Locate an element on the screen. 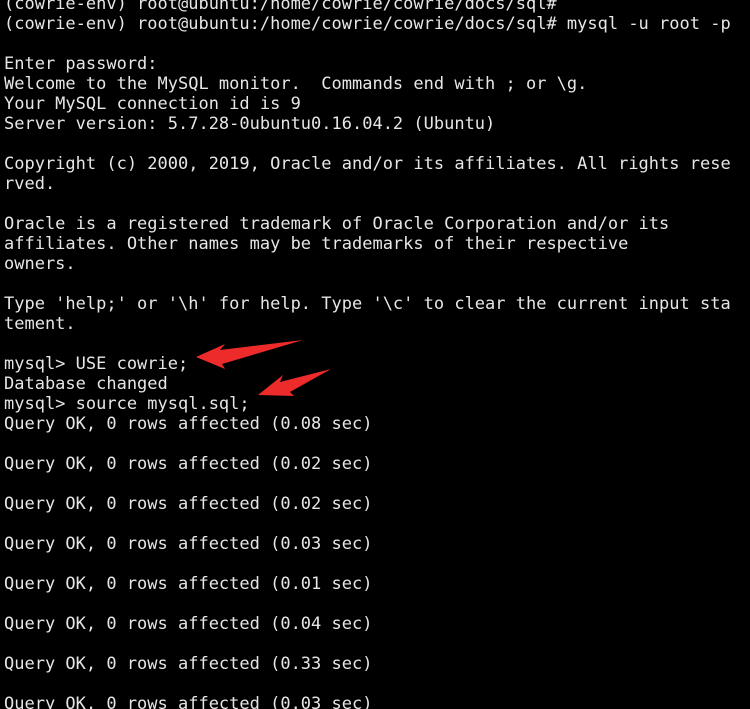 The width and height of the screenshot is (750, 709). terminal-line: Database changed is located at coordinates (86, 384).